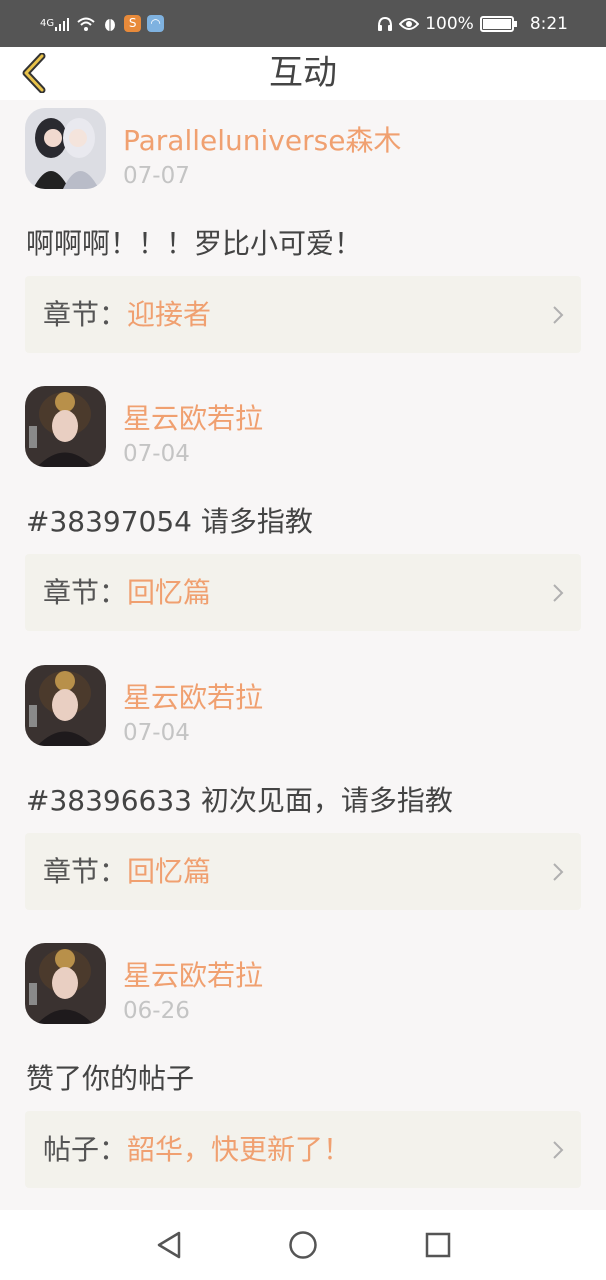 This screenshot has width=606, height=1280. I want to click on home-circle-icon, so click(303, 1245).